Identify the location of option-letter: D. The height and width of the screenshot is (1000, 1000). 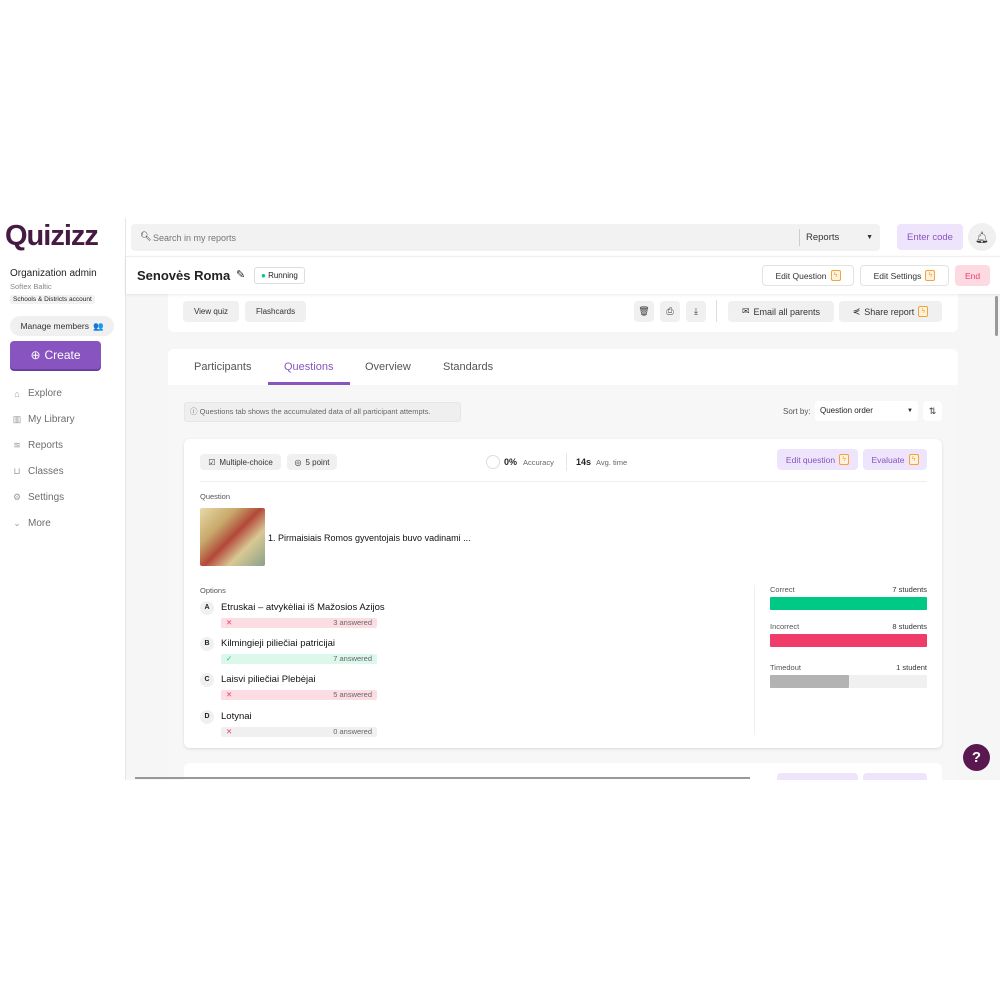
(207, 717).